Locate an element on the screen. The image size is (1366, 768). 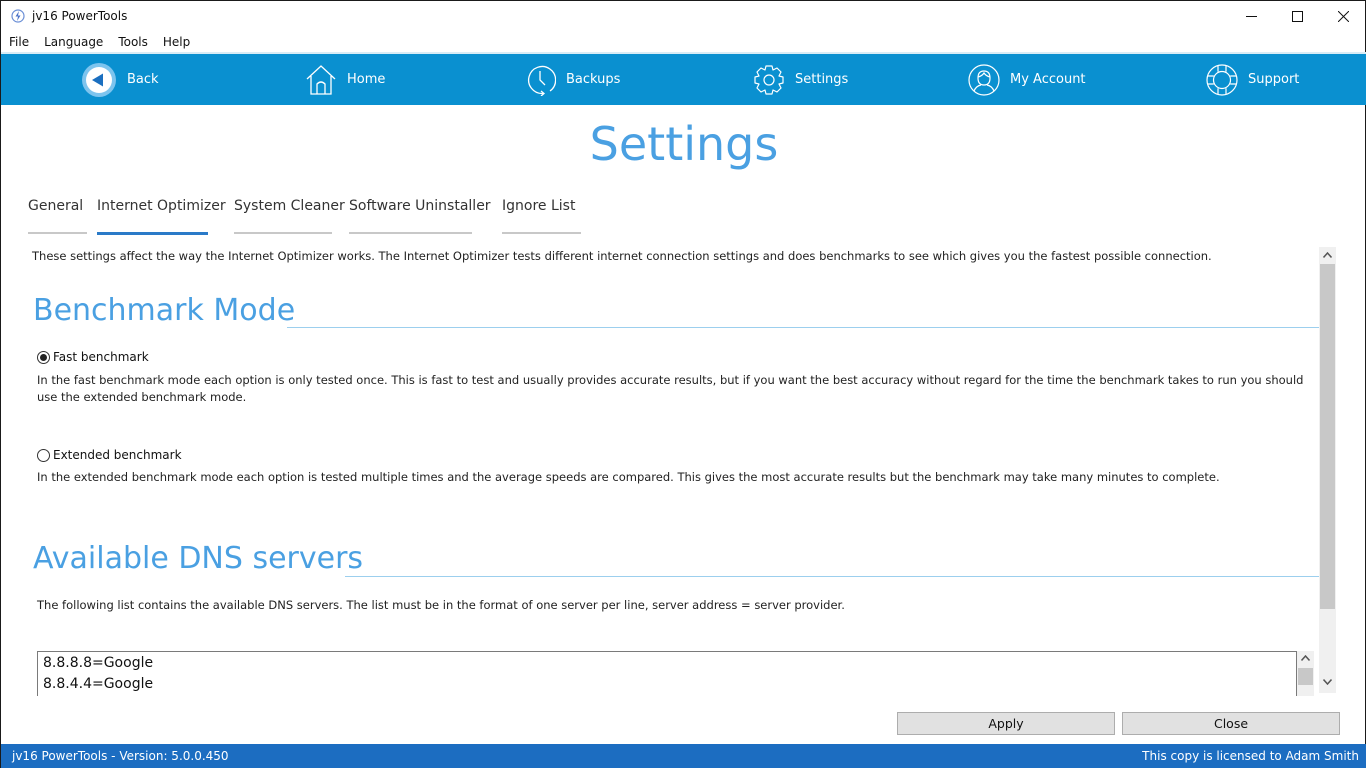
dns-server-line: 8.8.4.4=Google is located at coordinates (98, 684).